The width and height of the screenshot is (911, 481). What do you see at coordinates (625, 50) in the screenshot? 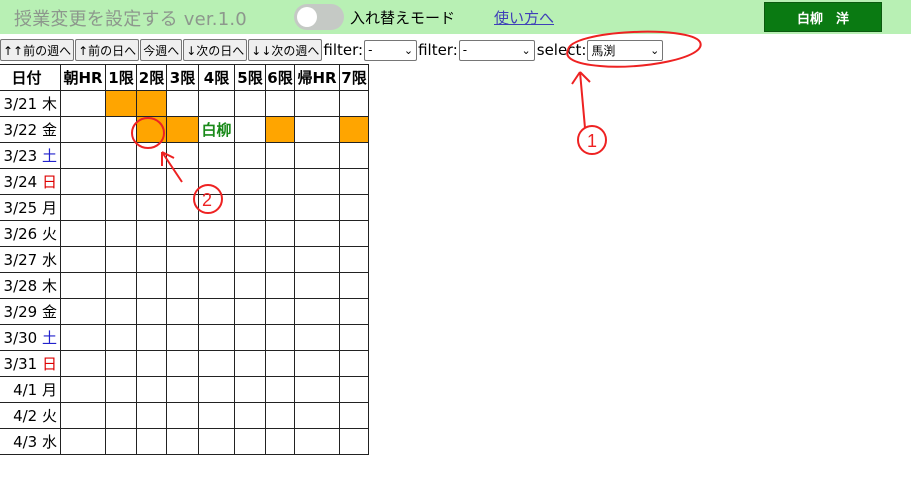
I see `teacher-select: 馬渕 ⌄` at bounding box center [625, 50].